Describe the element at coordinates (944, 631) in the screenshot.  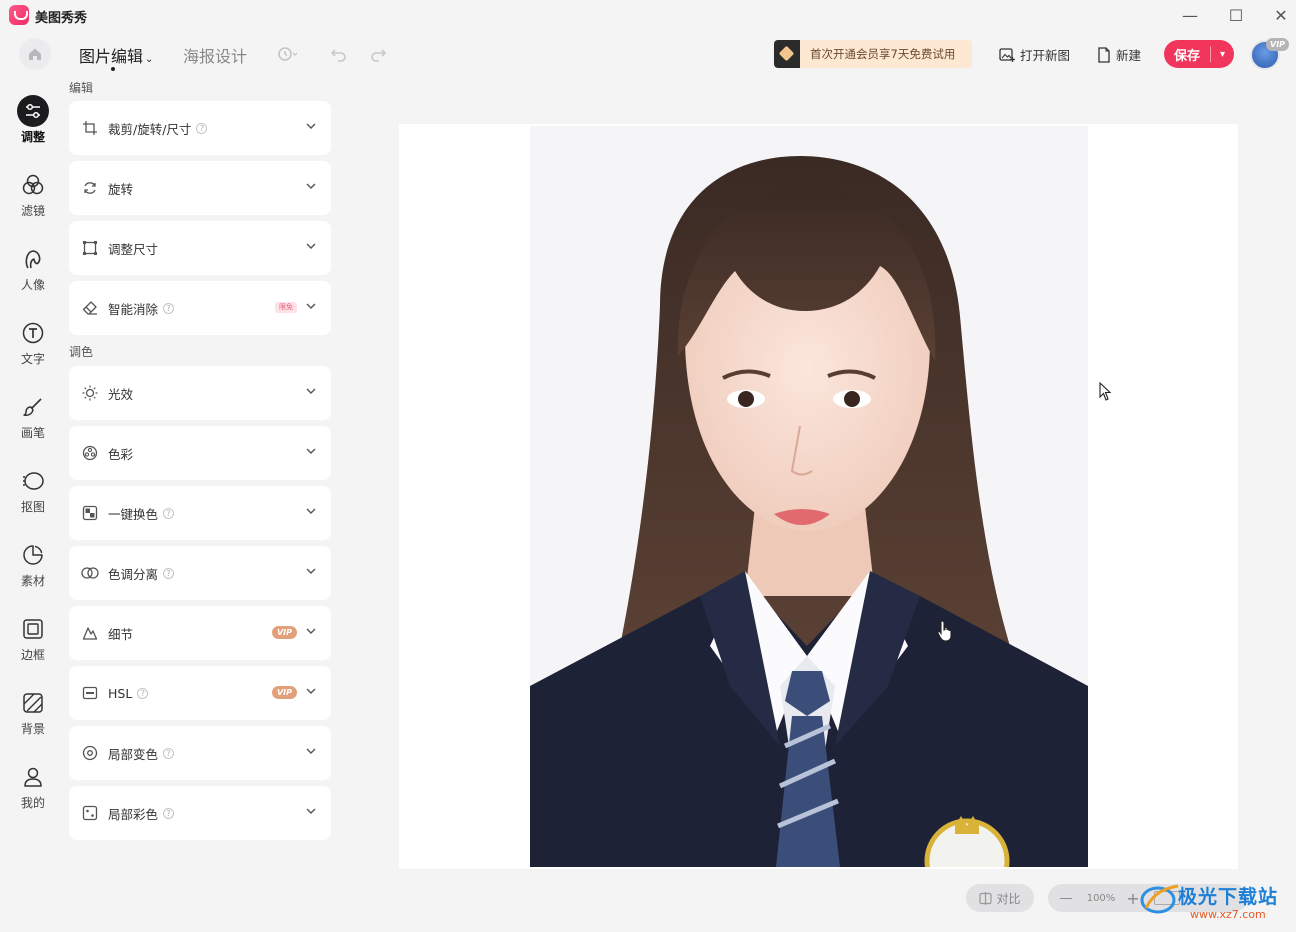
I see `hand-cursor-icon` at that location.